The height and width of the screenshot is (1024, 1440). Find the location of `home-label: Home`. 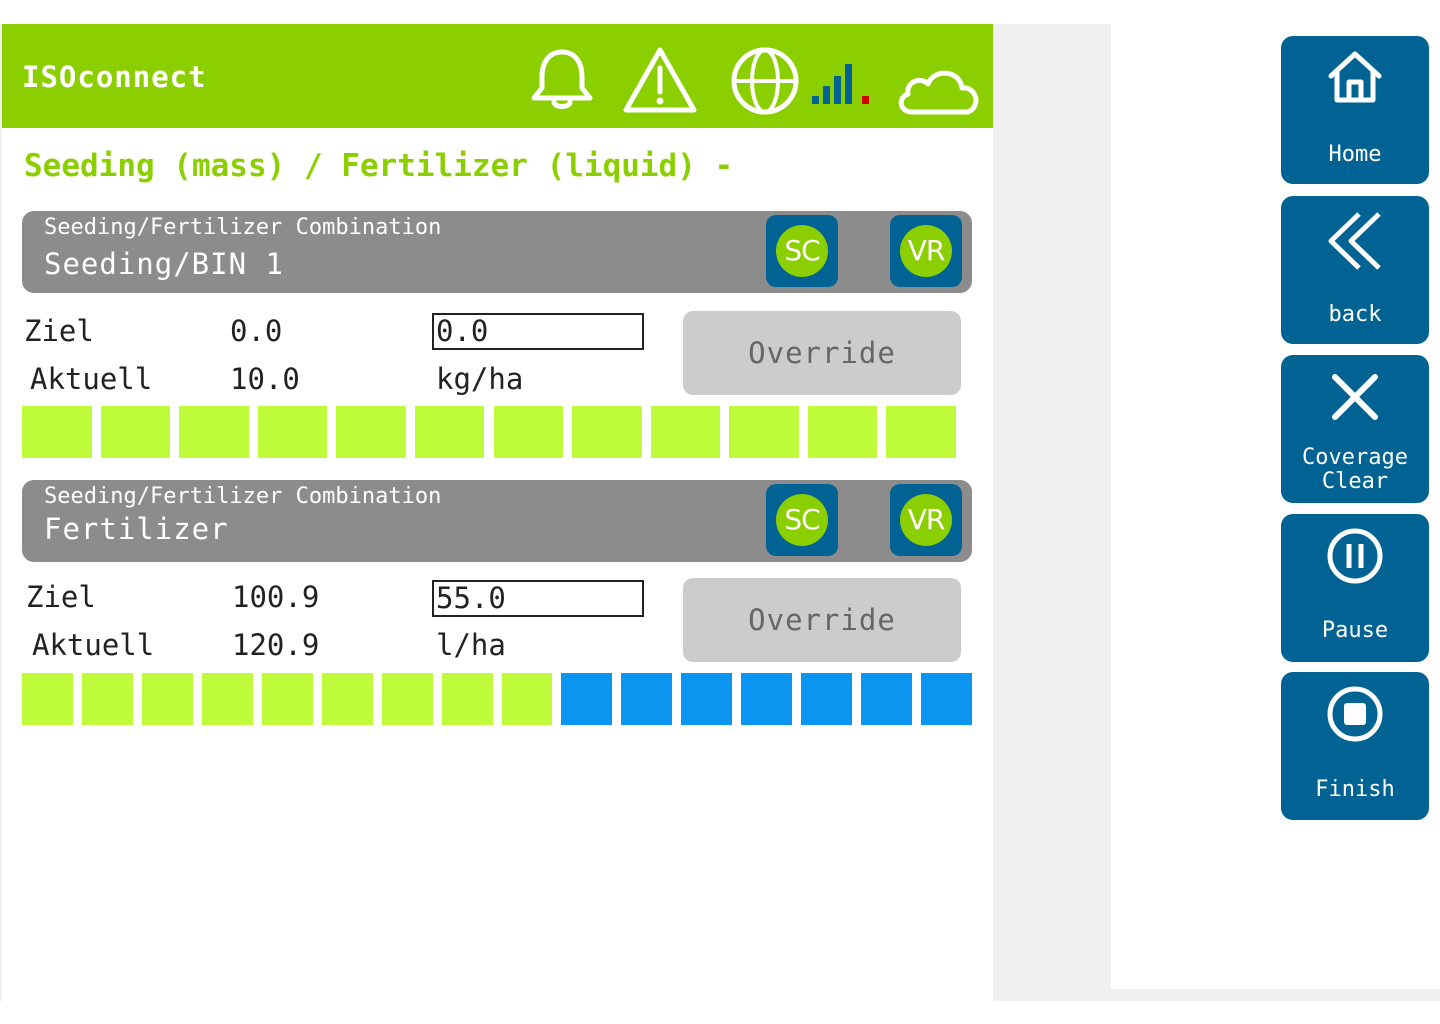

home-label: Home is located at coordinates (1355, 154).